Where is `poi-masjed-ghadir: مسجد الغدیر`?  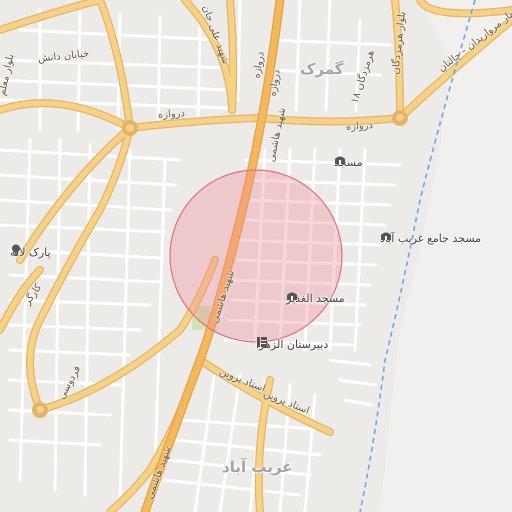
poi-masjed-ghadir: مسجد الغدیر is located at coordinates (315, 297).